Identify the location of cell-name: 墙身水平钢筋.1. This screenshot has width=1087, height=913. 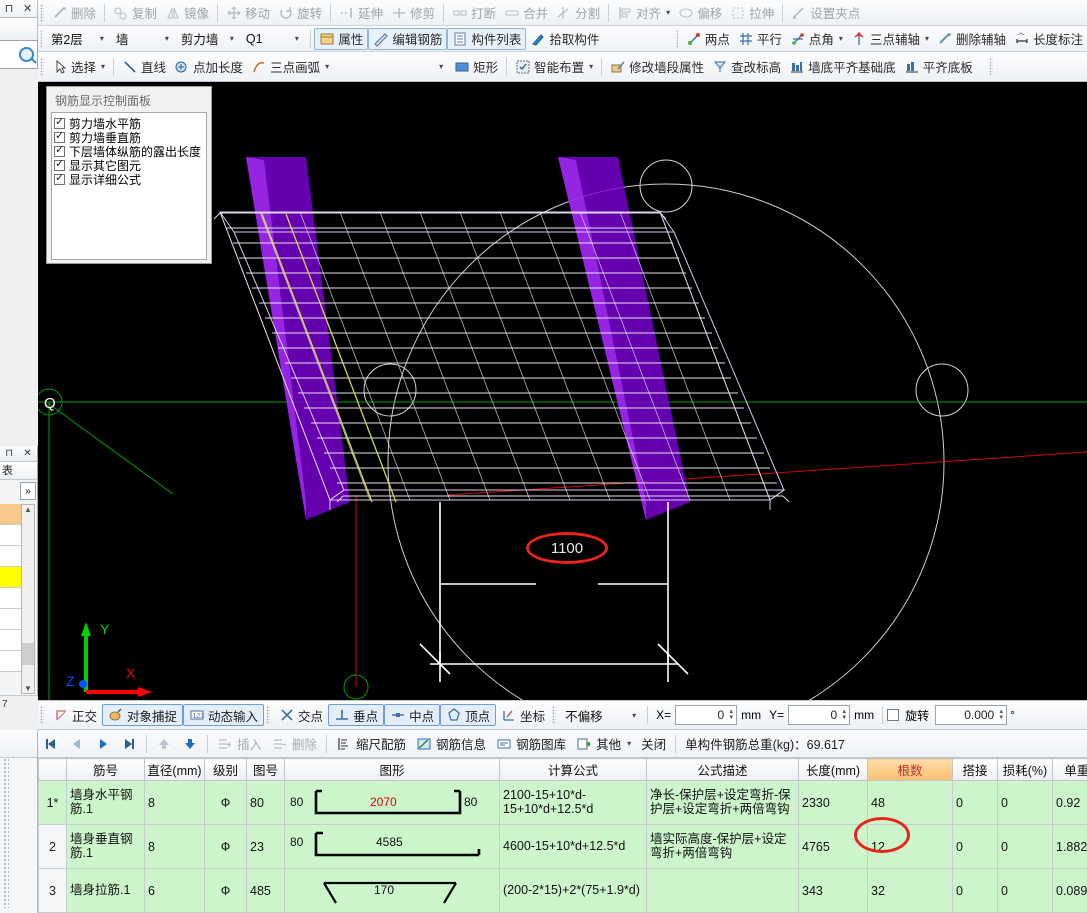
(105, 802).